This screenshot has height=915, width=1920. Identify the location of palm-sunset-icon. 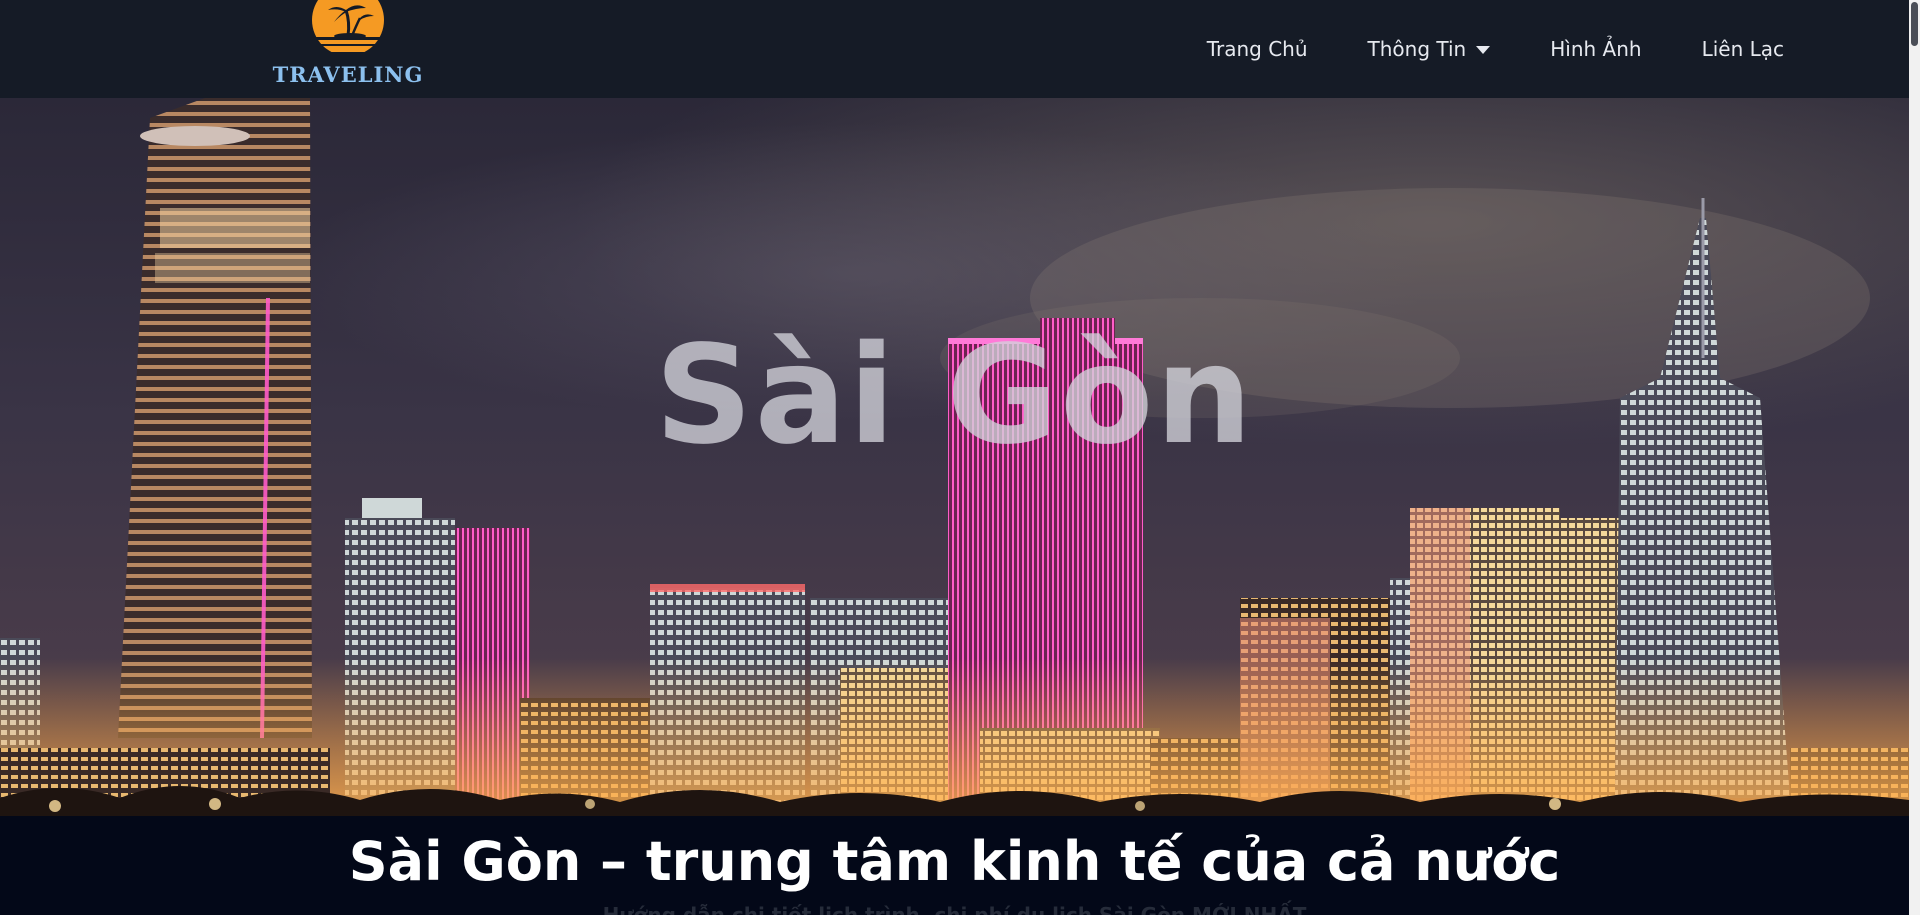
(348, 26).